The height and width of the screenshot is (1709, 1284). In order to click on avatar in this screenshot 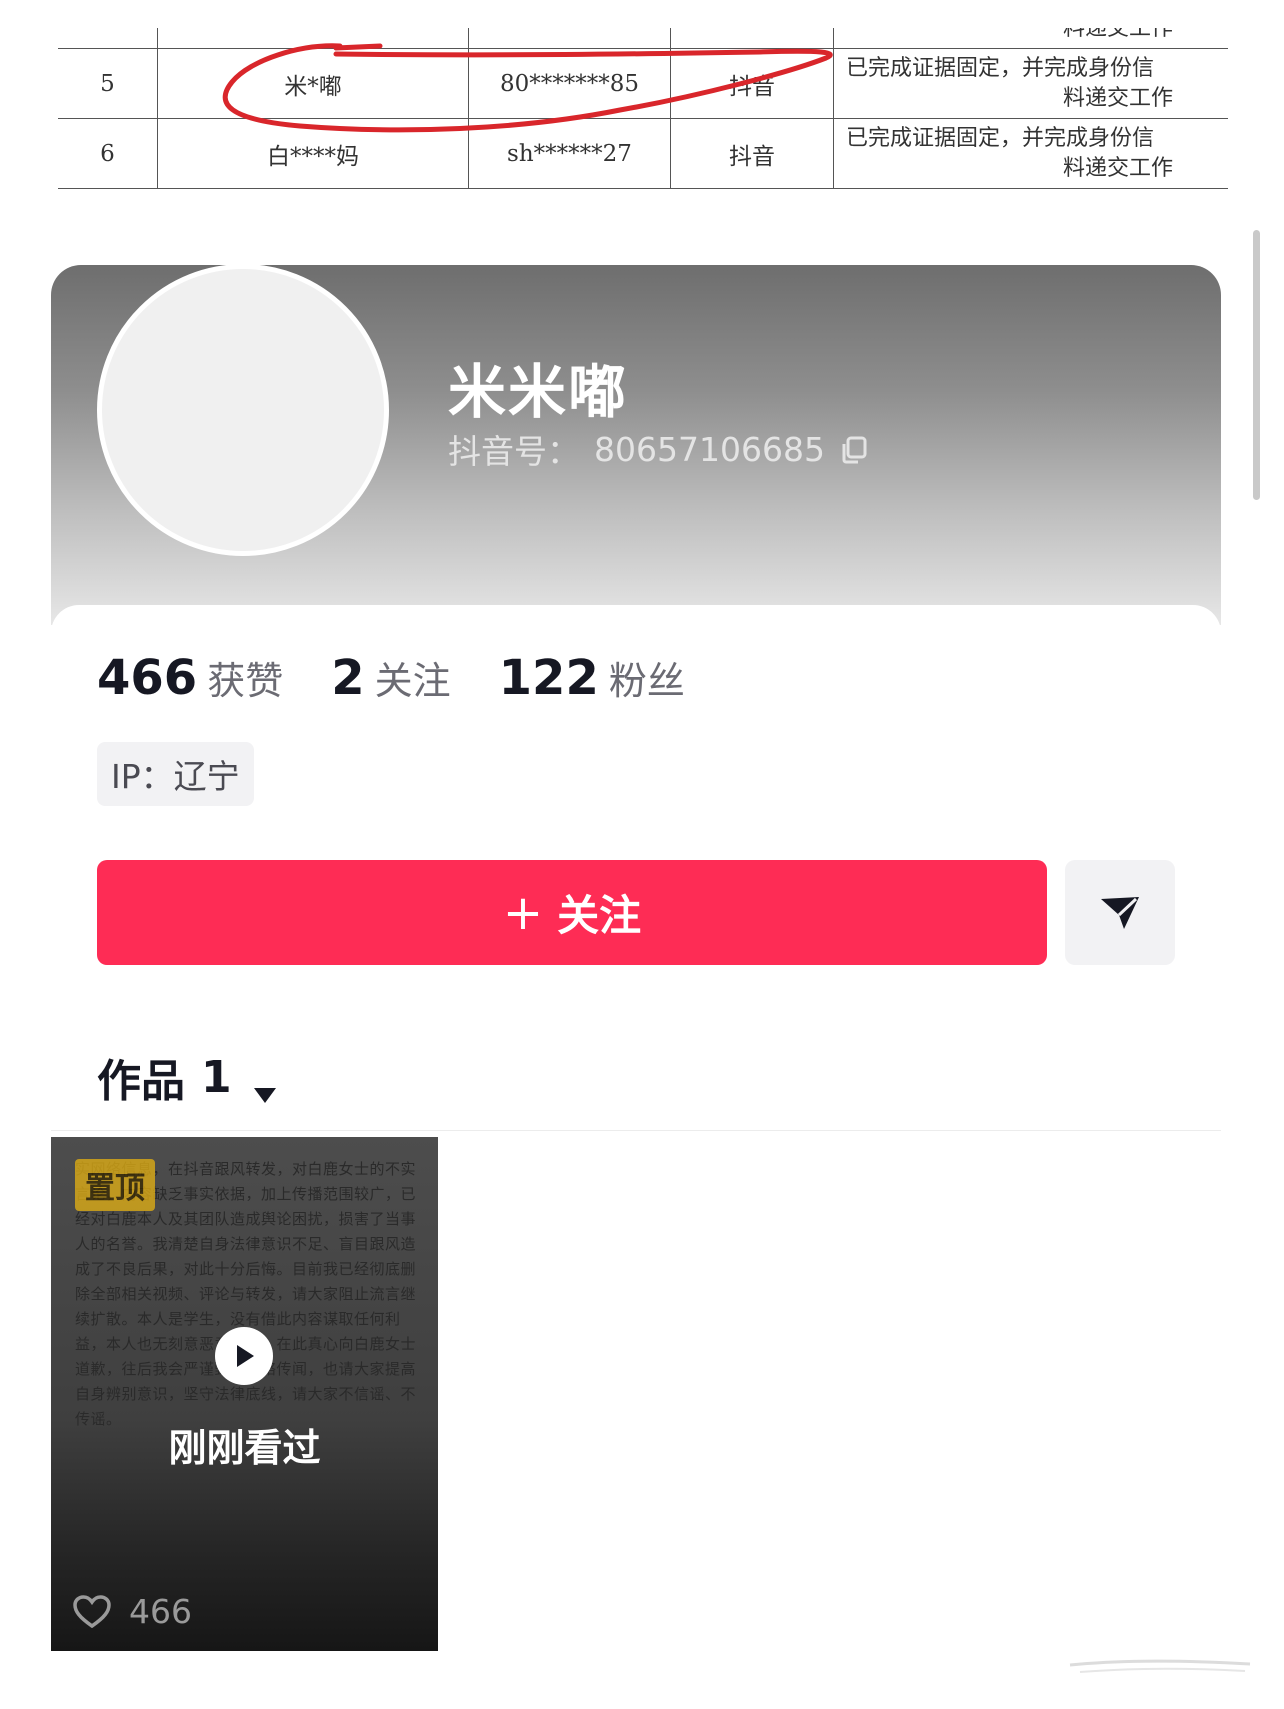, I will do `click(243, 410)`.